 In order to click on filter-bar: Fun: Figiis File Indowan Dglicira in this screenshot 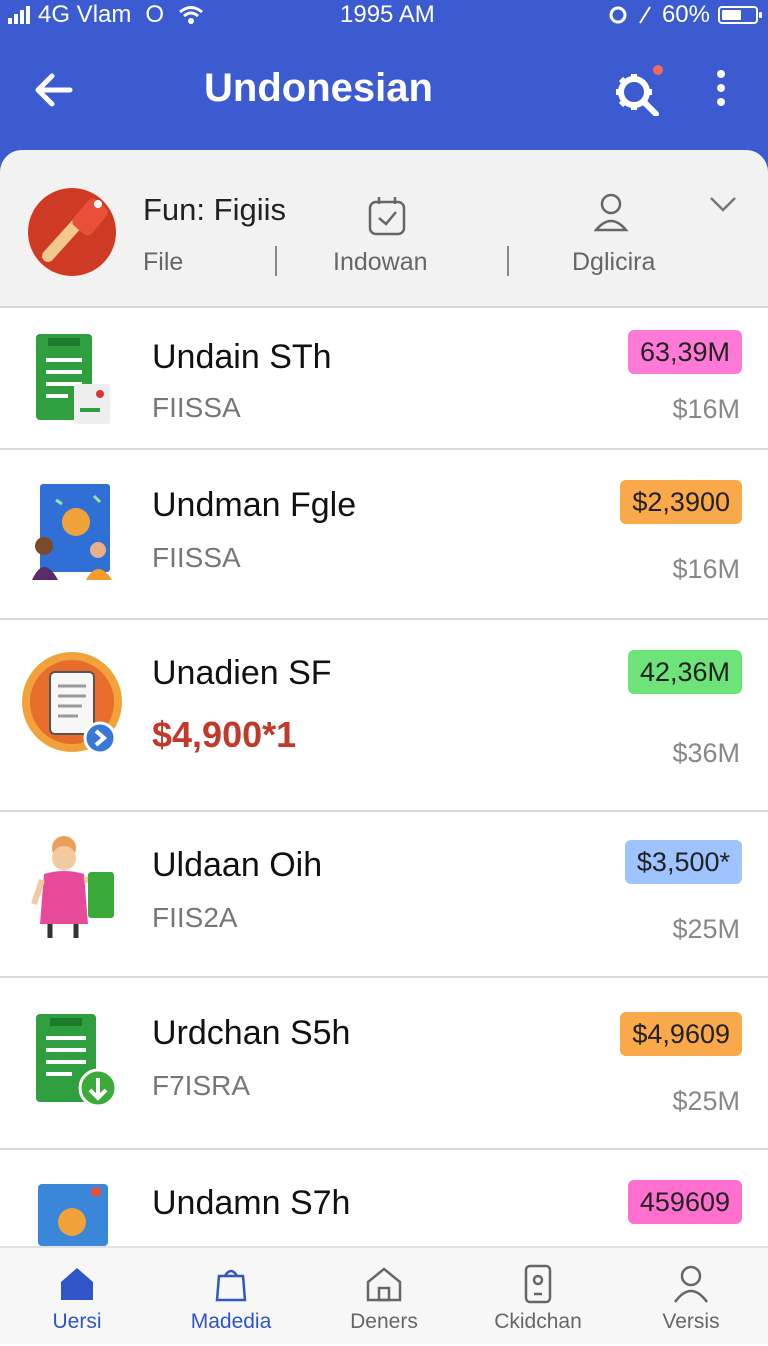, I will do `click(384, 229)`.